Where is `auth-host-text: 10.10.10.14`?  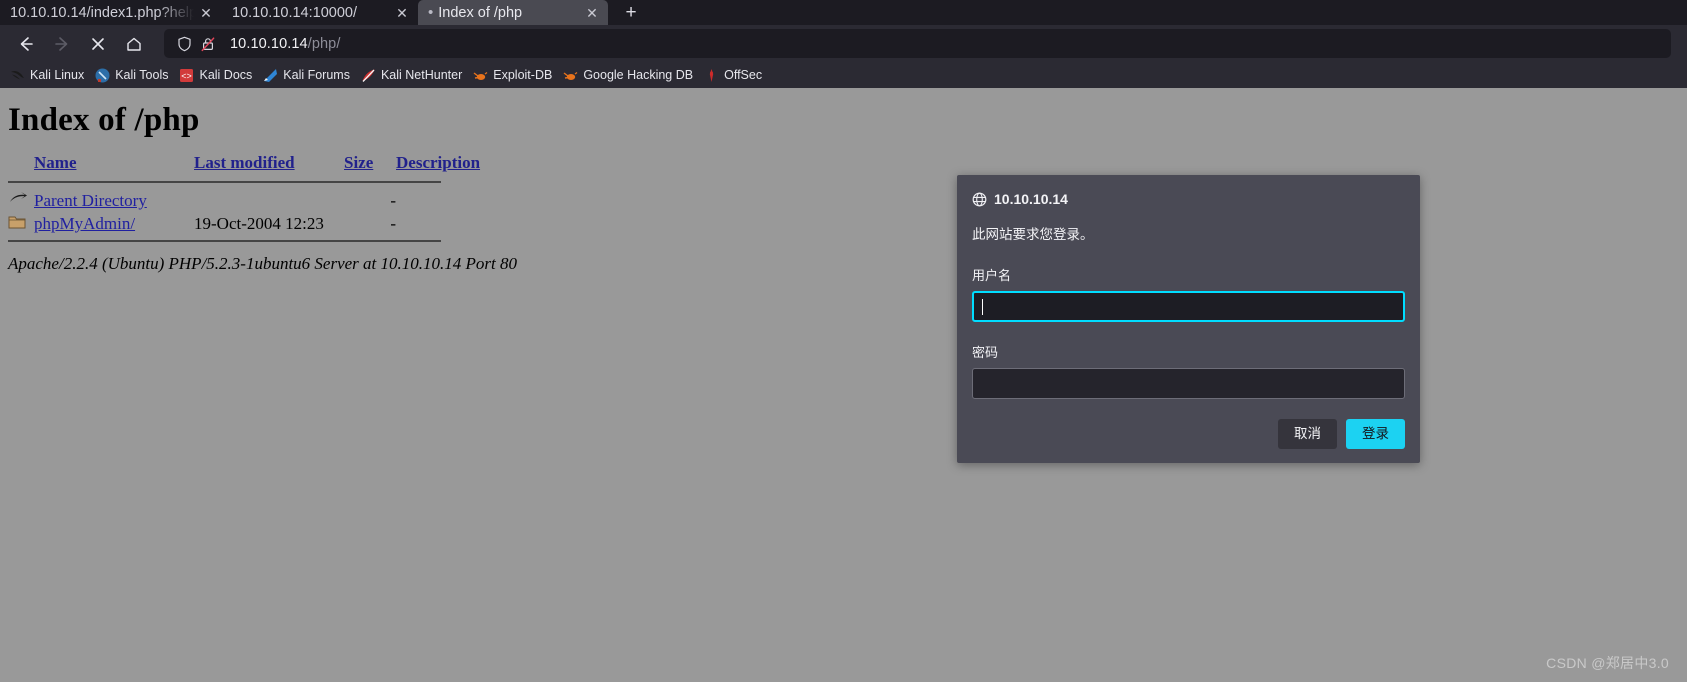
auth-host-text: 10.10.10.14 is located at coordinates (1031, 199).